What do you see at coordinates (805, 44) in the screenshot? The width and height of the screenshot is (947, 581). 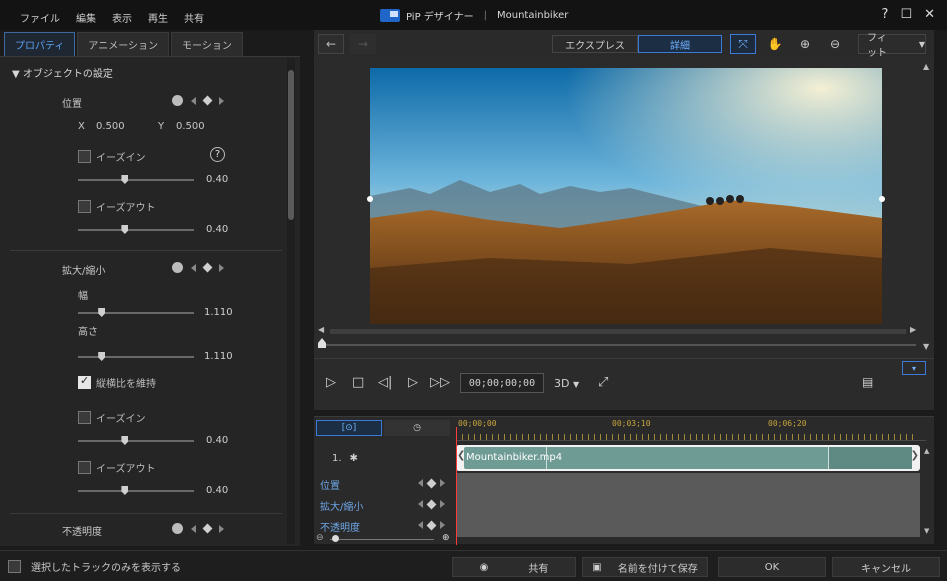 I see `zoom-in-tool: ⊕` at bounding box center [805, 44].